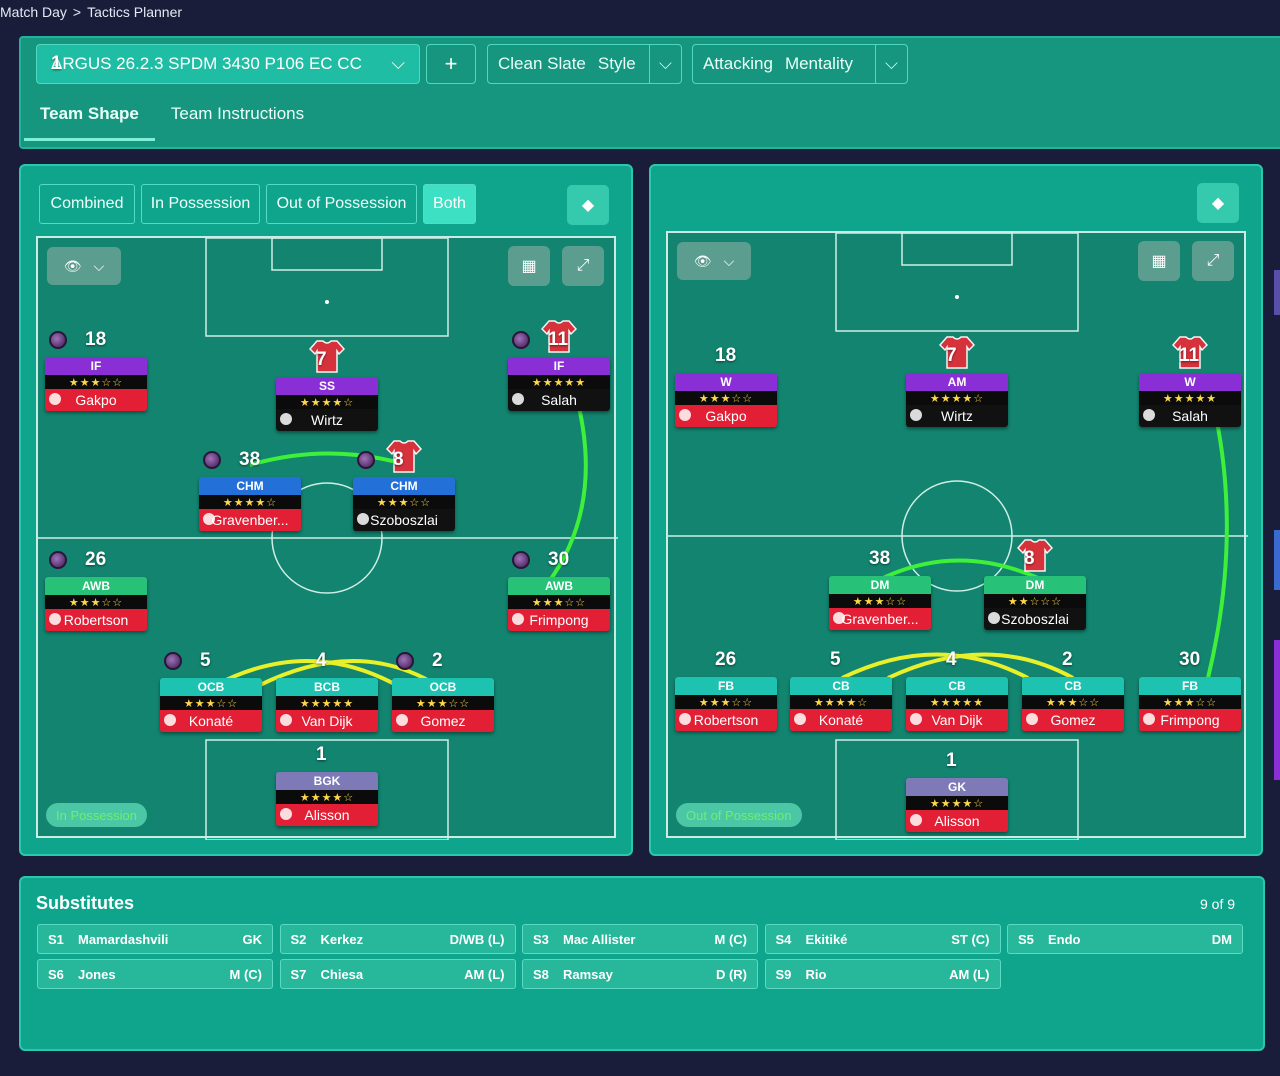  I want to click on player-name-bar: Konaté, so click(841, 720).